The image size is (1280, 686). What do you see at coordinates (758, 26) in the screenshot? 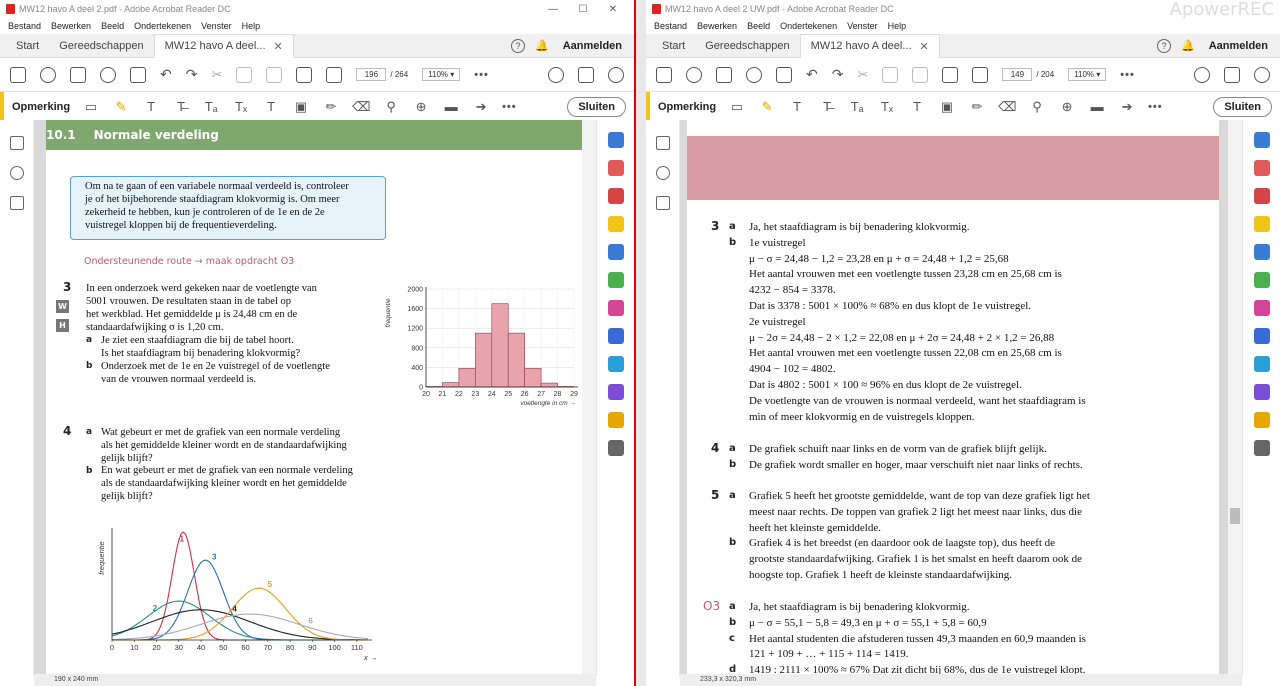
I see `menu-beeld: Beeld` at bounding box center [758, 26].